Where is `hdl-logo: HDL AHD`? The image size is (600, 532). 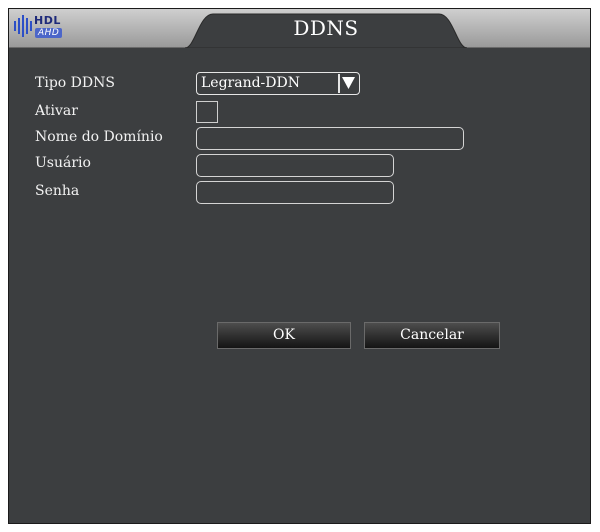
hdl-logo: HDL AHD is located at coordinates (48, 27).